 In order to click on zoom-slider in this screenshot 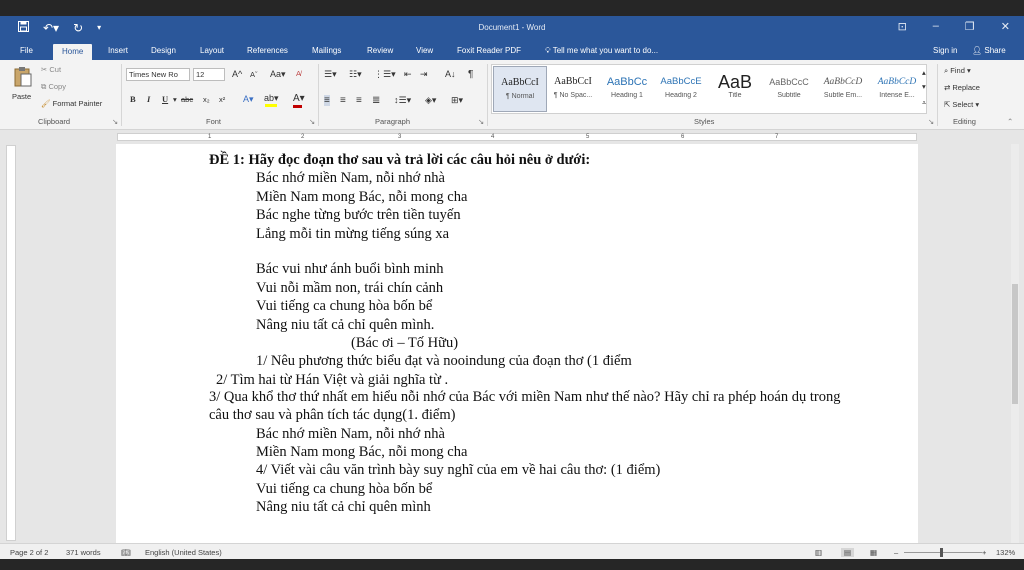, I will do `click(943, 552)`.